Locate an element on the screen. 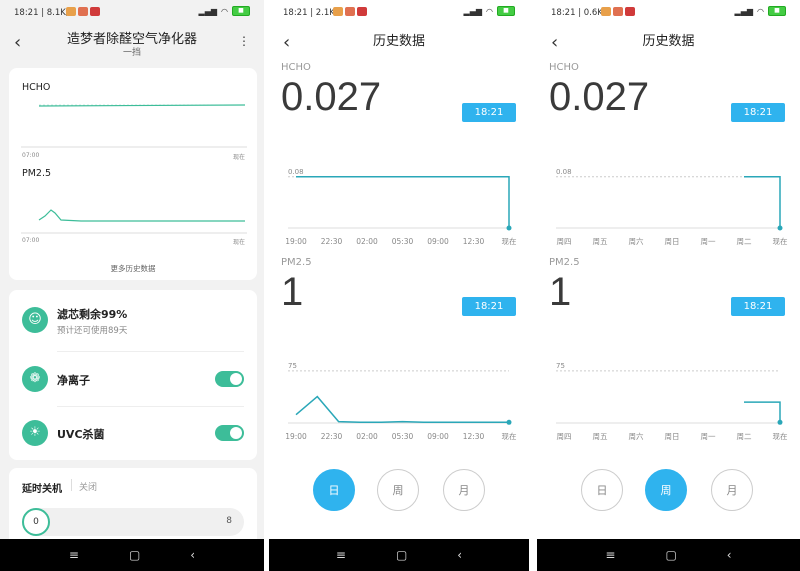 The image size is (800, 571). features-card: ☺ 滤芯剩余99% 预计还可使用89天 ❁ 净离子 ☀ UVC杀菌 is located at coordinates (133, 375).